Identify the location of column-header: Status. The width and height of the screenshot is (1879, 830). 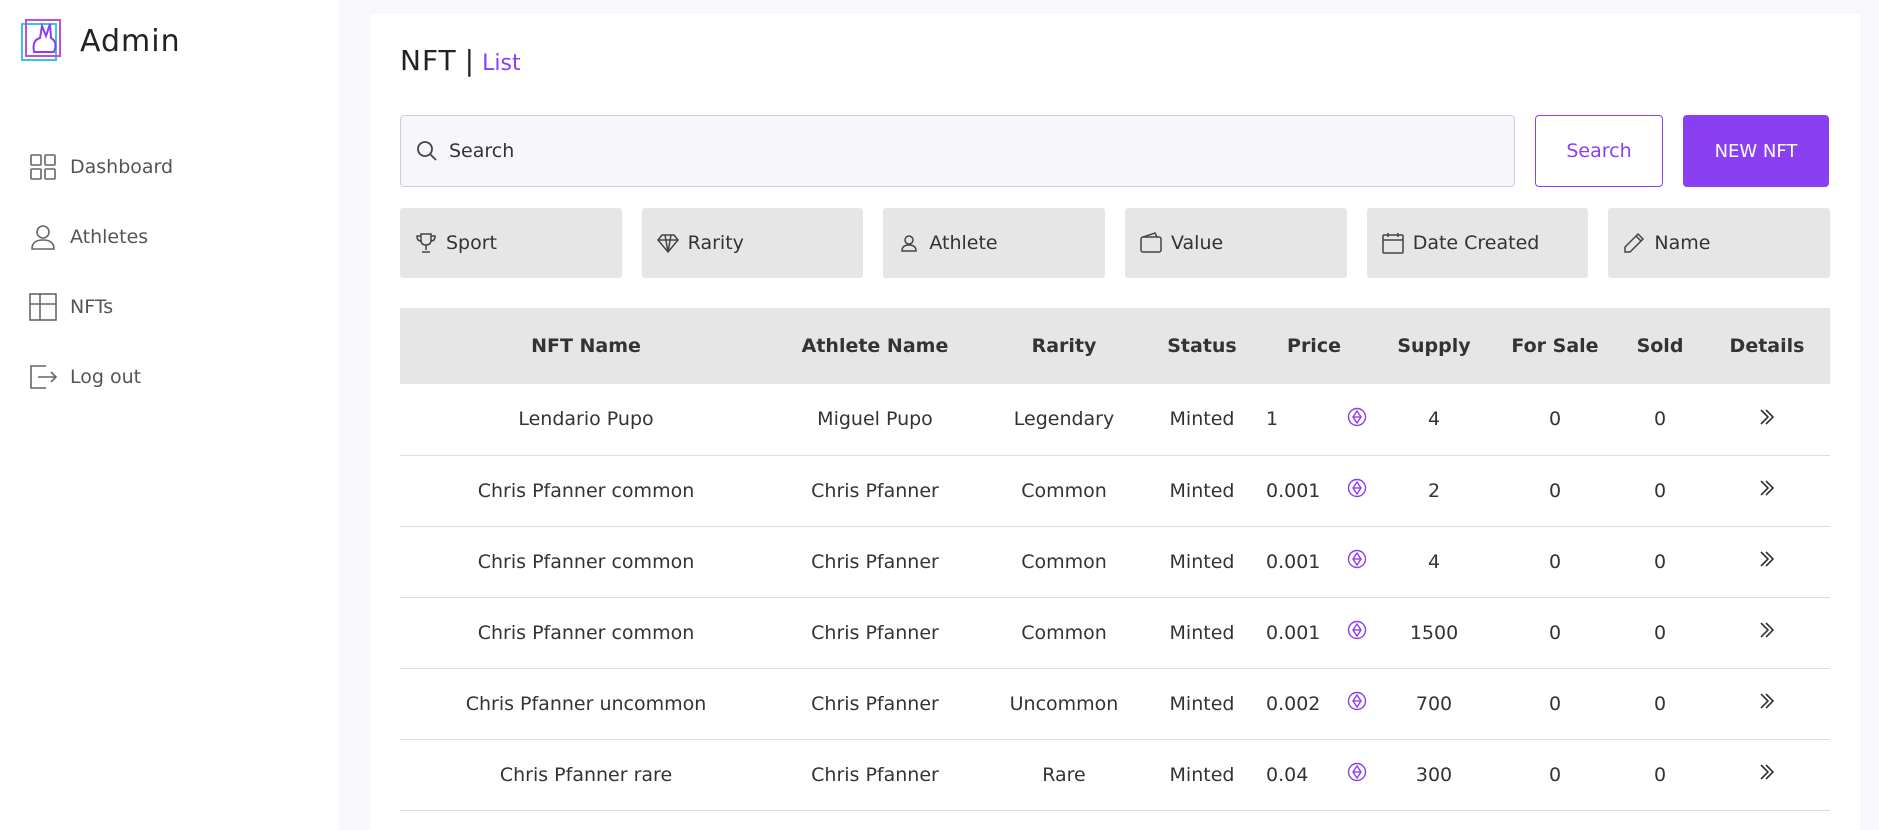
(1202, 346).